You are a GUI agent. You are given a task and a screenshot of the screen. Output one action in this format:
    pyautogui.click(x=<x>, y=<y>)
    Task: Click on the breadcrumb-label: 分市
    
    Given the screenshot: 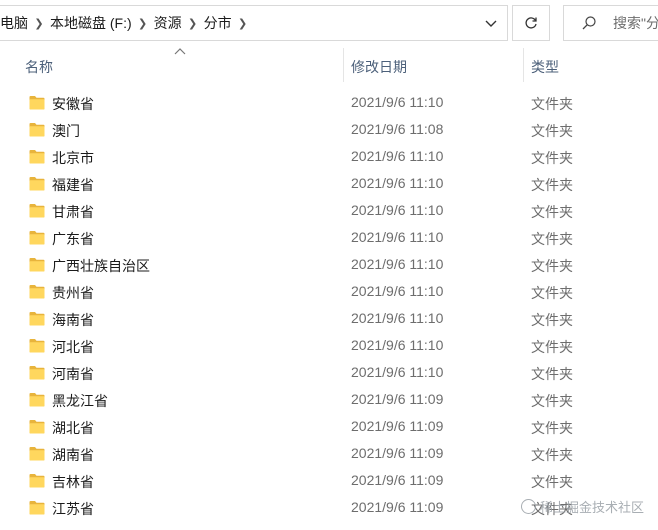 What is the action you would take?
    pyautogui.click(x=217, y=23)
    